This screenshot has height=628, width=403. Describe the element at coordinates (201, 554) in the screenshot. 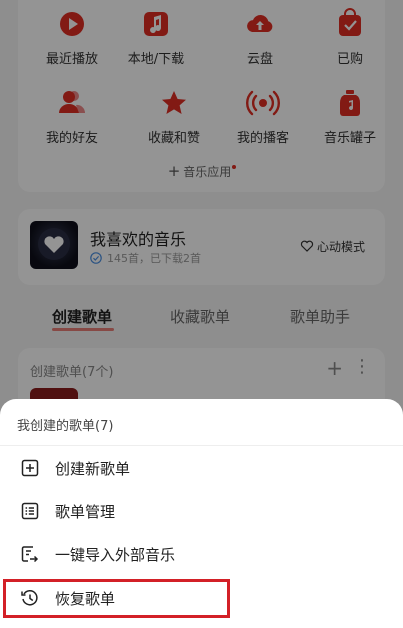

I see `import-external-music-item: 一键导入外部音乐` at that location.